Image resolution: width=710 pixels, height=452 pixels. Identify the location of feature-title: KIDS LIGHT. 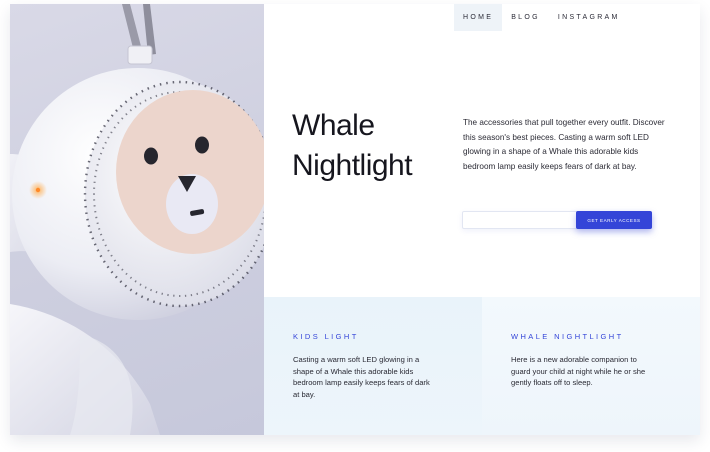
(326, 336).